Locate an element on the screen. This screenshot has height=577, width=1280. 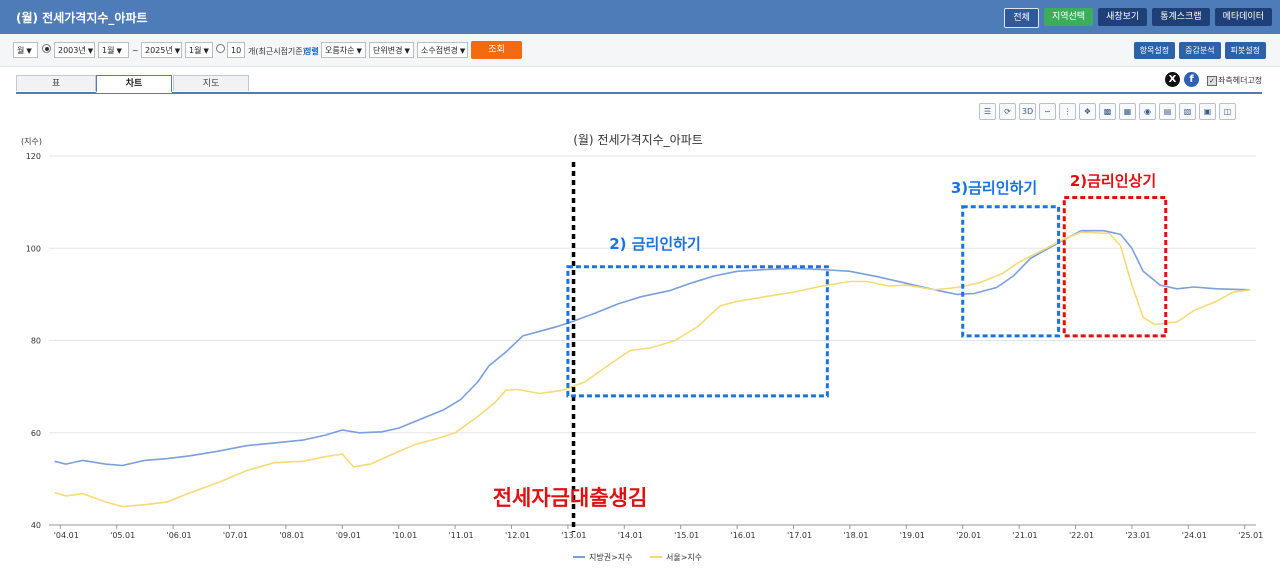
rate-cut-2-label: 3)금리인하기 is located at coordinates (994, 188).